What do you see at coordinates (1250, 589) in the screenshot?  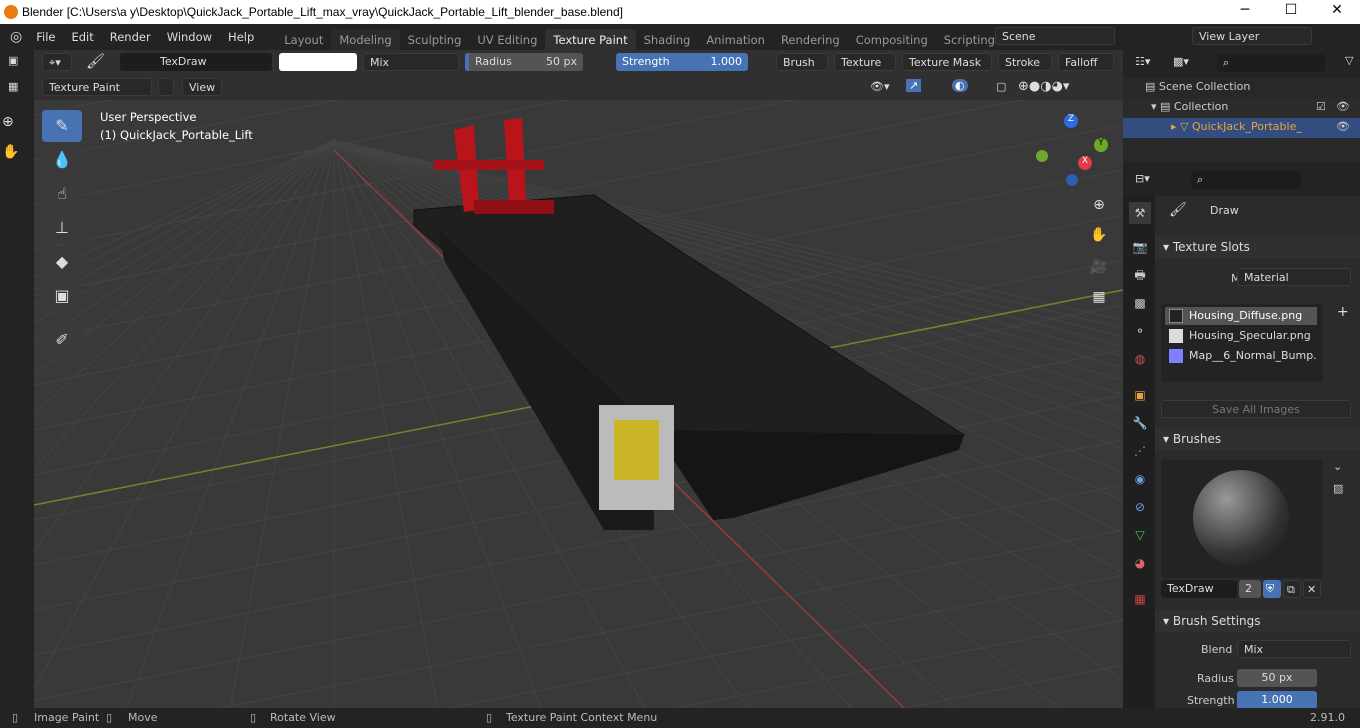 I see `brush-users: 2` at bounding box center [1250, 589].